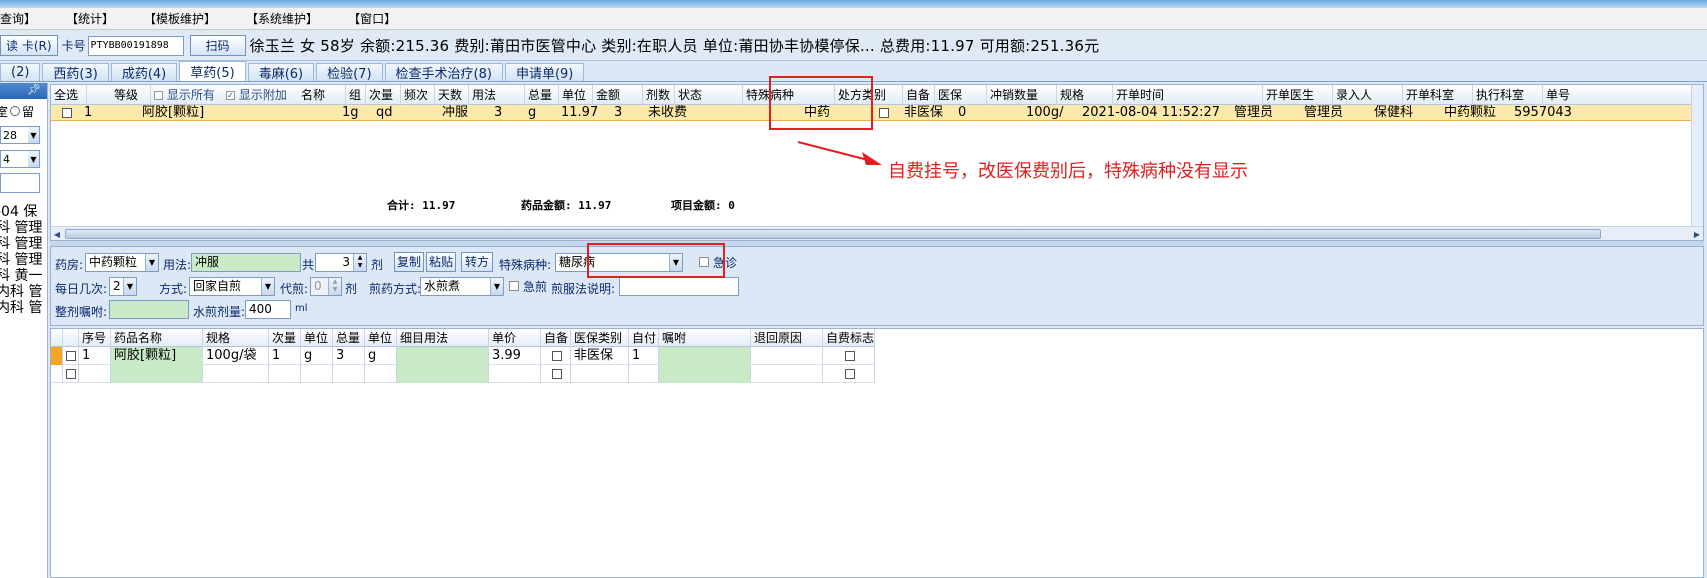 The height and width of the screenshot is (578, 1707). Describe the element at coordinates (308, 265) in the screenshot. I see `total-doses-label: 共` at that location.